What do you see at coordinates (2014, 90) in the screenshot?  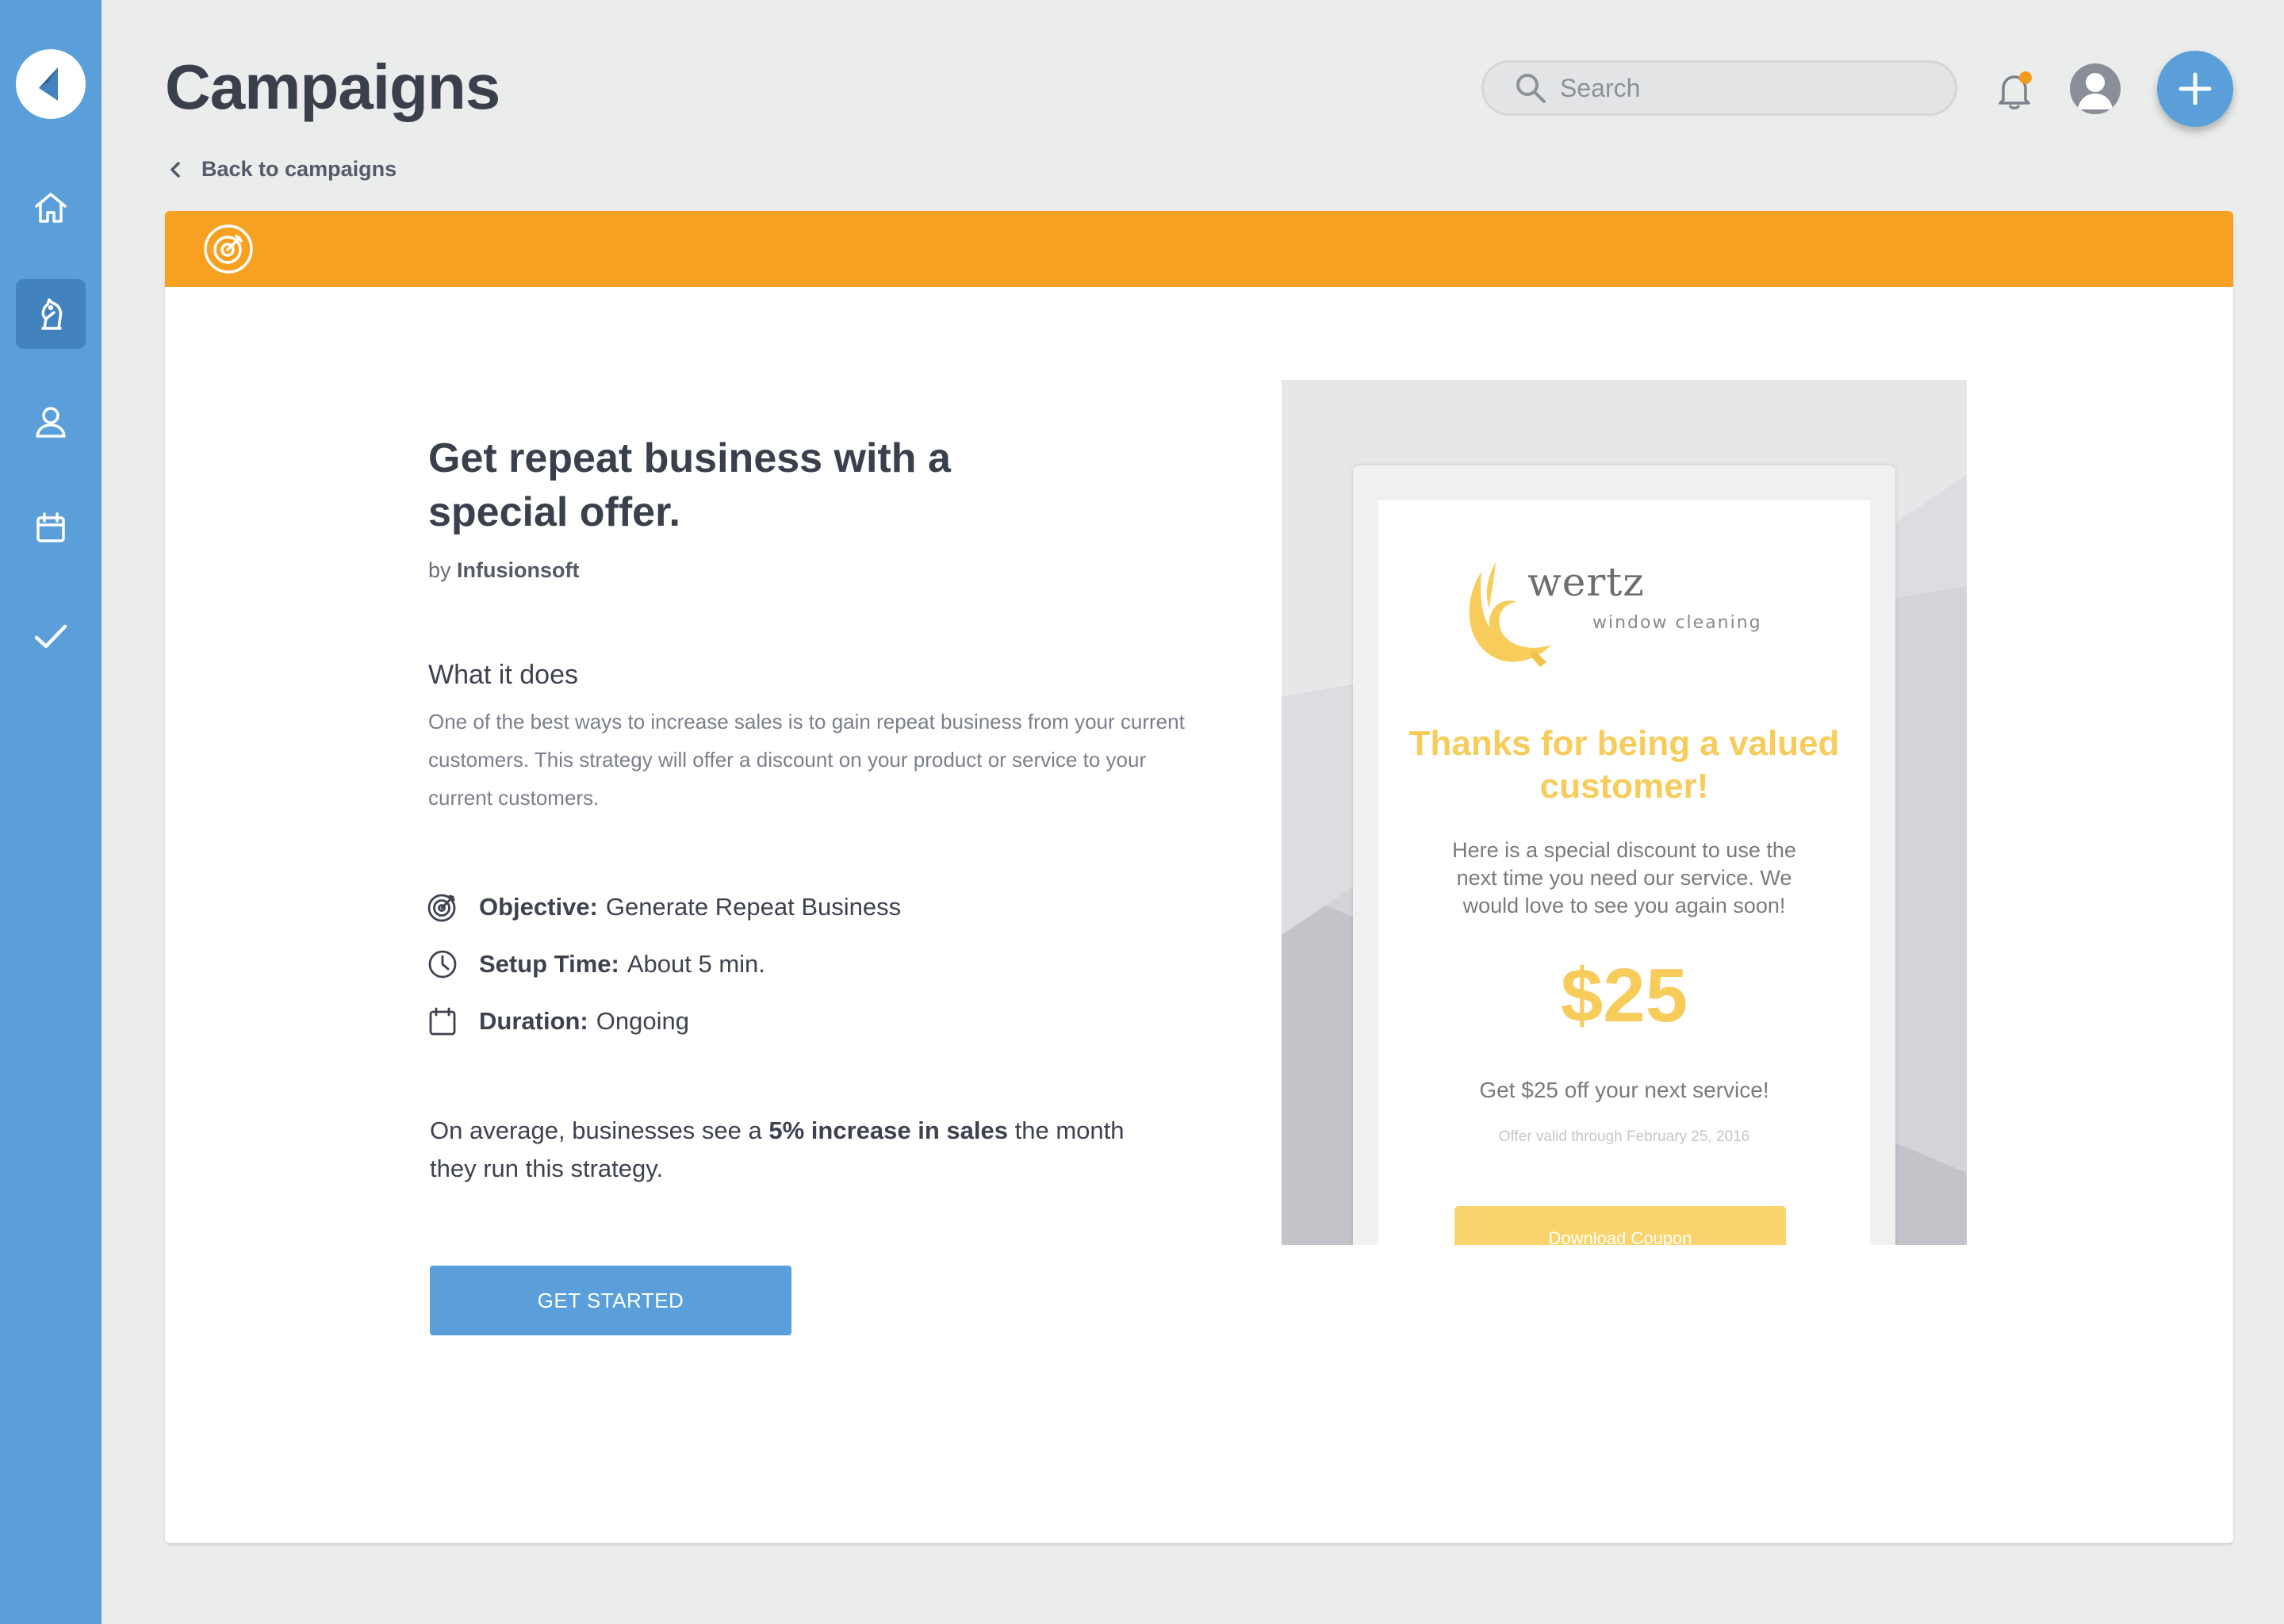 I see `notifications-button` at bounding box center [2014, 90].